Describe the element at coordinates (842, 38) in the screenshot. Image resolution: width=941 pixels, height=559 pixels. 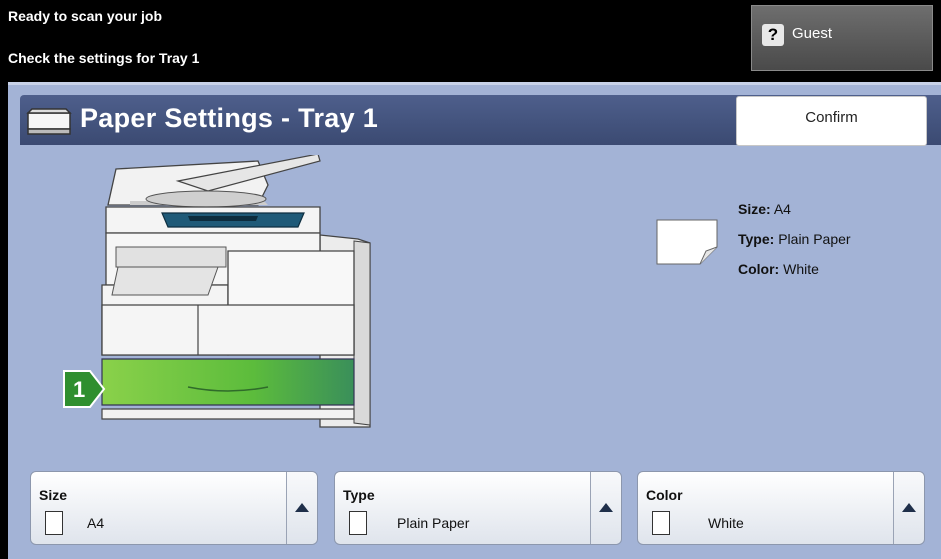
I see `guest-button: ? Guest` at that location.